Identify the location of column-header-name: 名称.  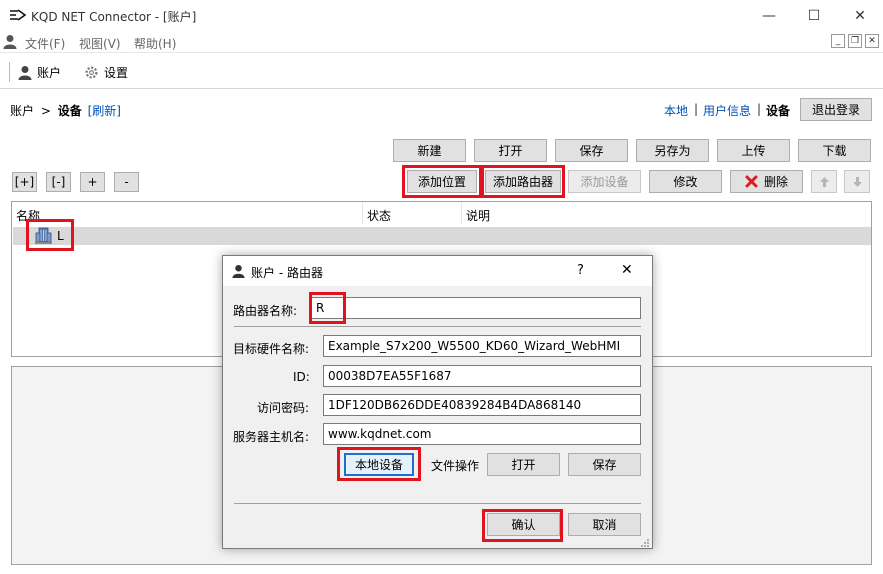
(28, 215).